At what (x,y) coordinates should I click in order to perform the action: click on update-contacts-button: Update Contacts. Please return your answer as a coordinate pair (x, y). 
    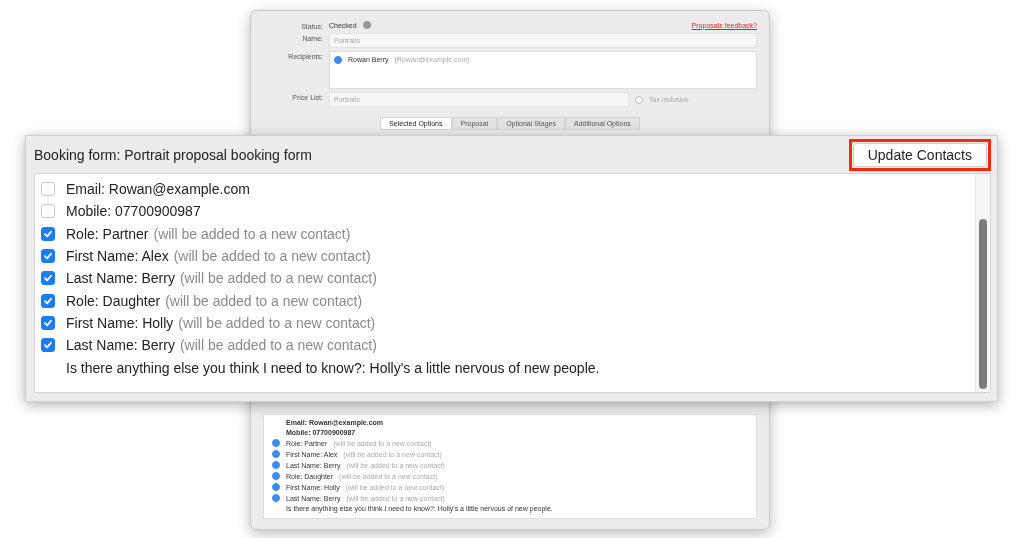
    Looking at the image, I should click on (919, 154).